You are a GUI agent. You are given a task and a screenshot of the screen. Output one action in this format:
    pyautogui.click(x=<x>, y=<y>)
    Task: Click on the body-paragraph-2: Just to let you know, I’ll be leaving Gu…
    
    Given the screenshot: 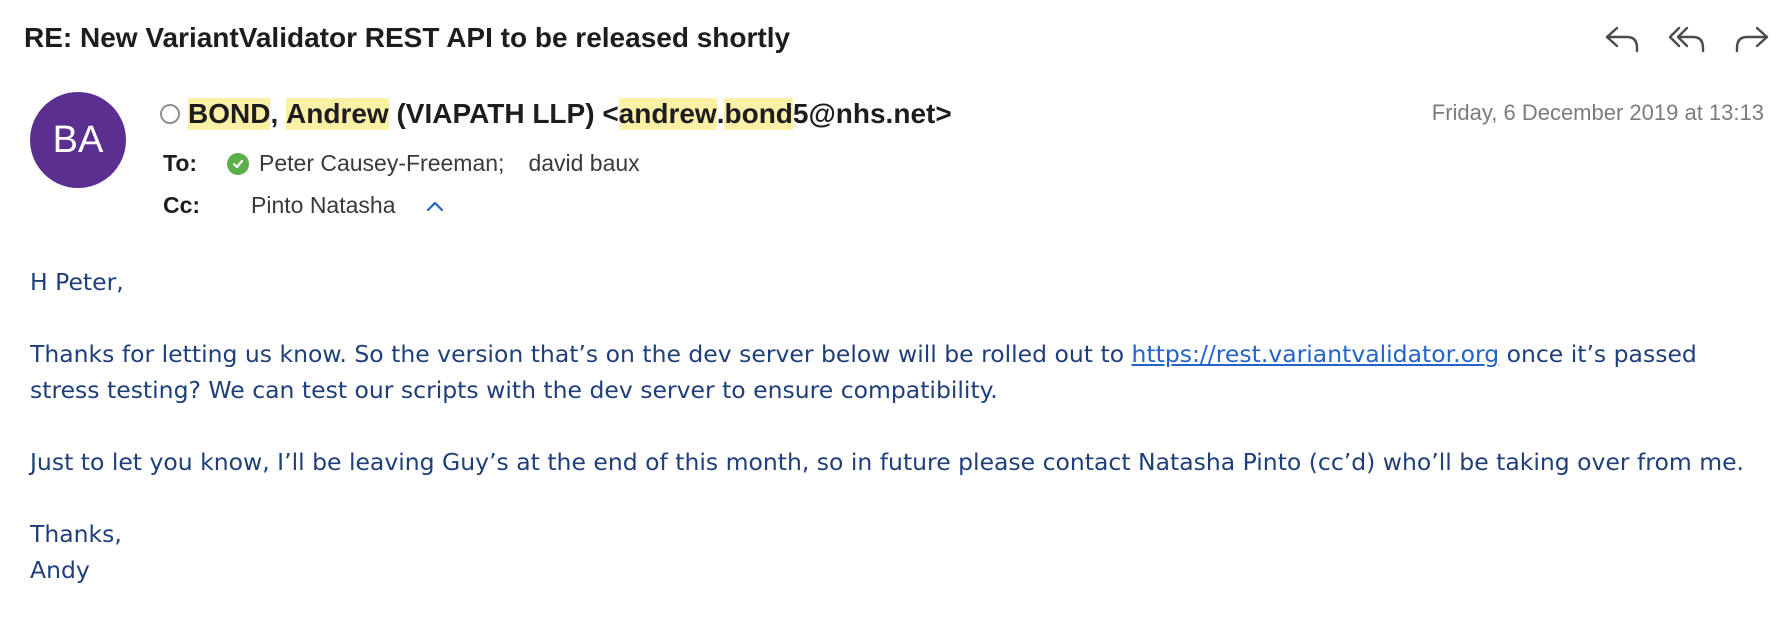 What is the action you would take?
    pyautogui.click(x=887, y=462)
    